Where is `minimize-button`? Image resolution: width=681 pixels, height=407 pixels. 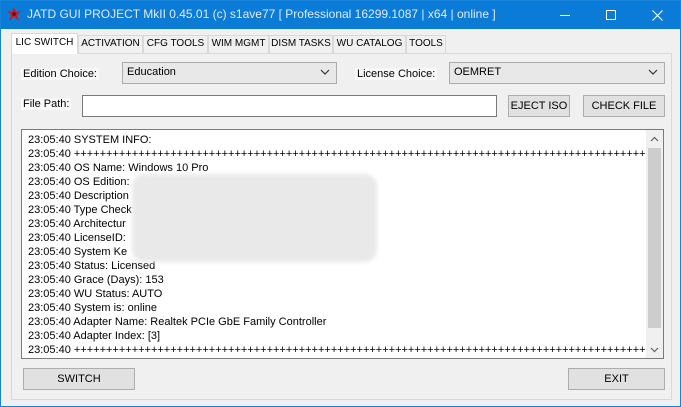 minimize-button is located at coordinates (565, 15).